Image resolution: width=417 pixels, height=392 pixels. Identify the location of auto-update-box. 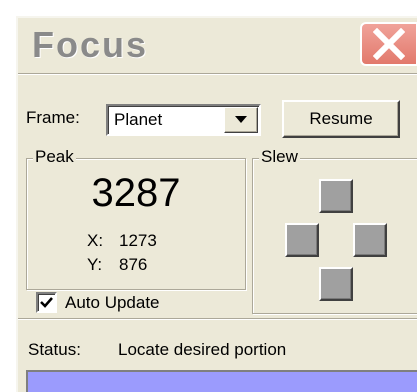
(46, 302).